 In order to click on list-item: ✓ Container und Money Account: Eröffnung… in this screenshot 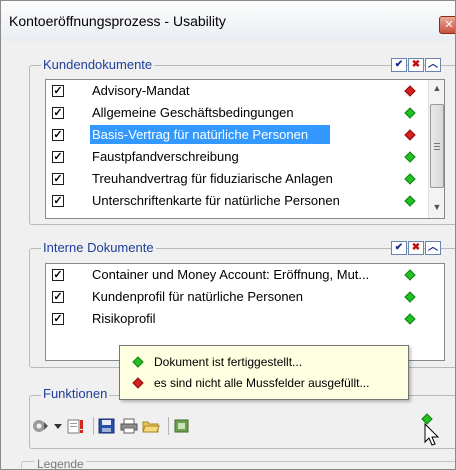, I will do `click(245, 275)`.